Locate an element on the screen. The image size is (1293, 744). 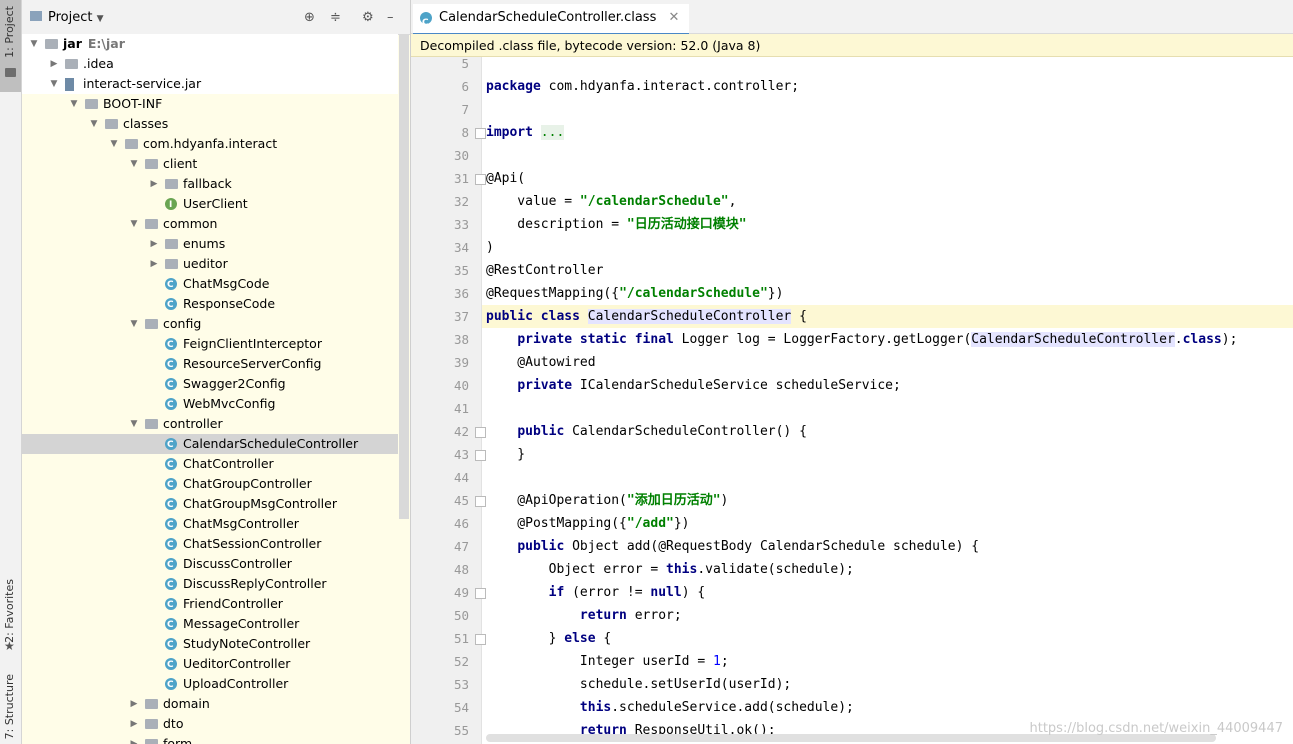
tree-item: ▼ interact-service.jar is located at coordinates (210, 84).